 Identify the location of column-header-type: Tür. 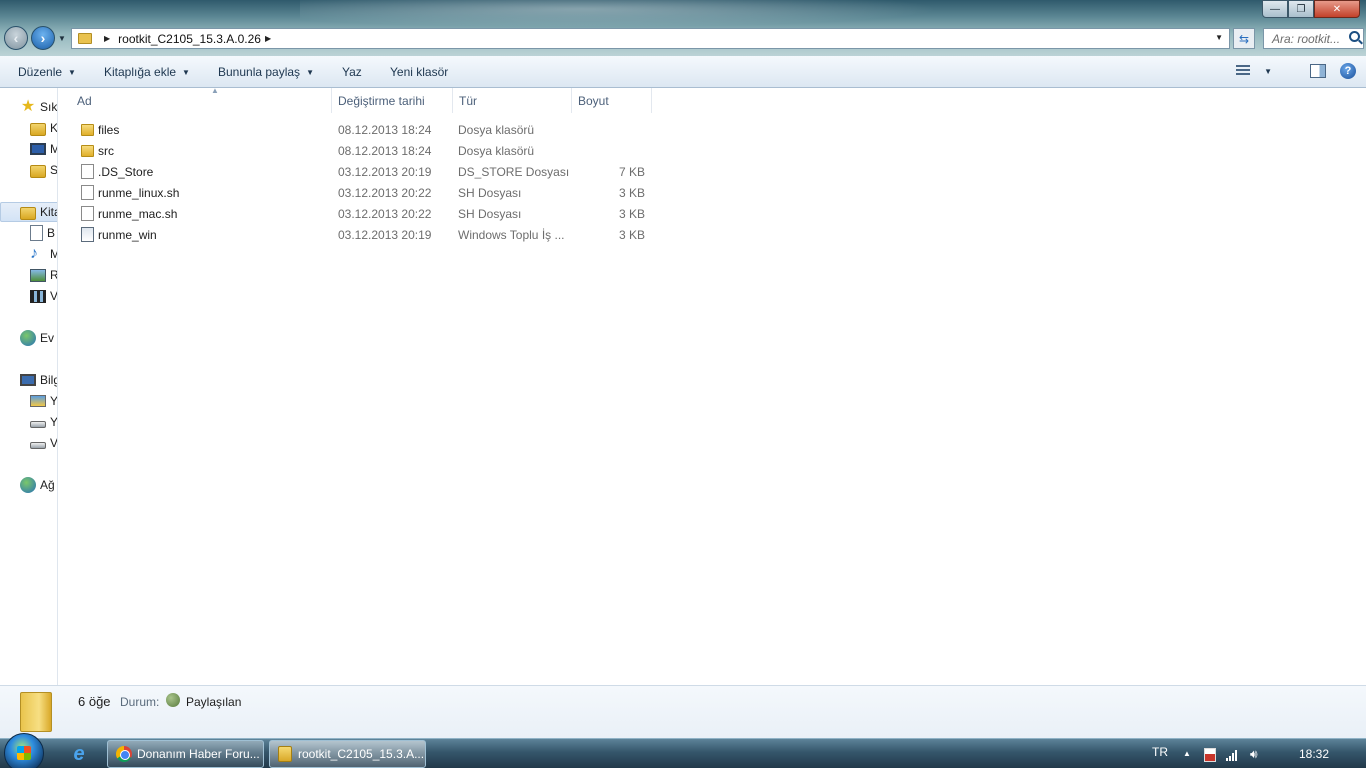
(512, 100).